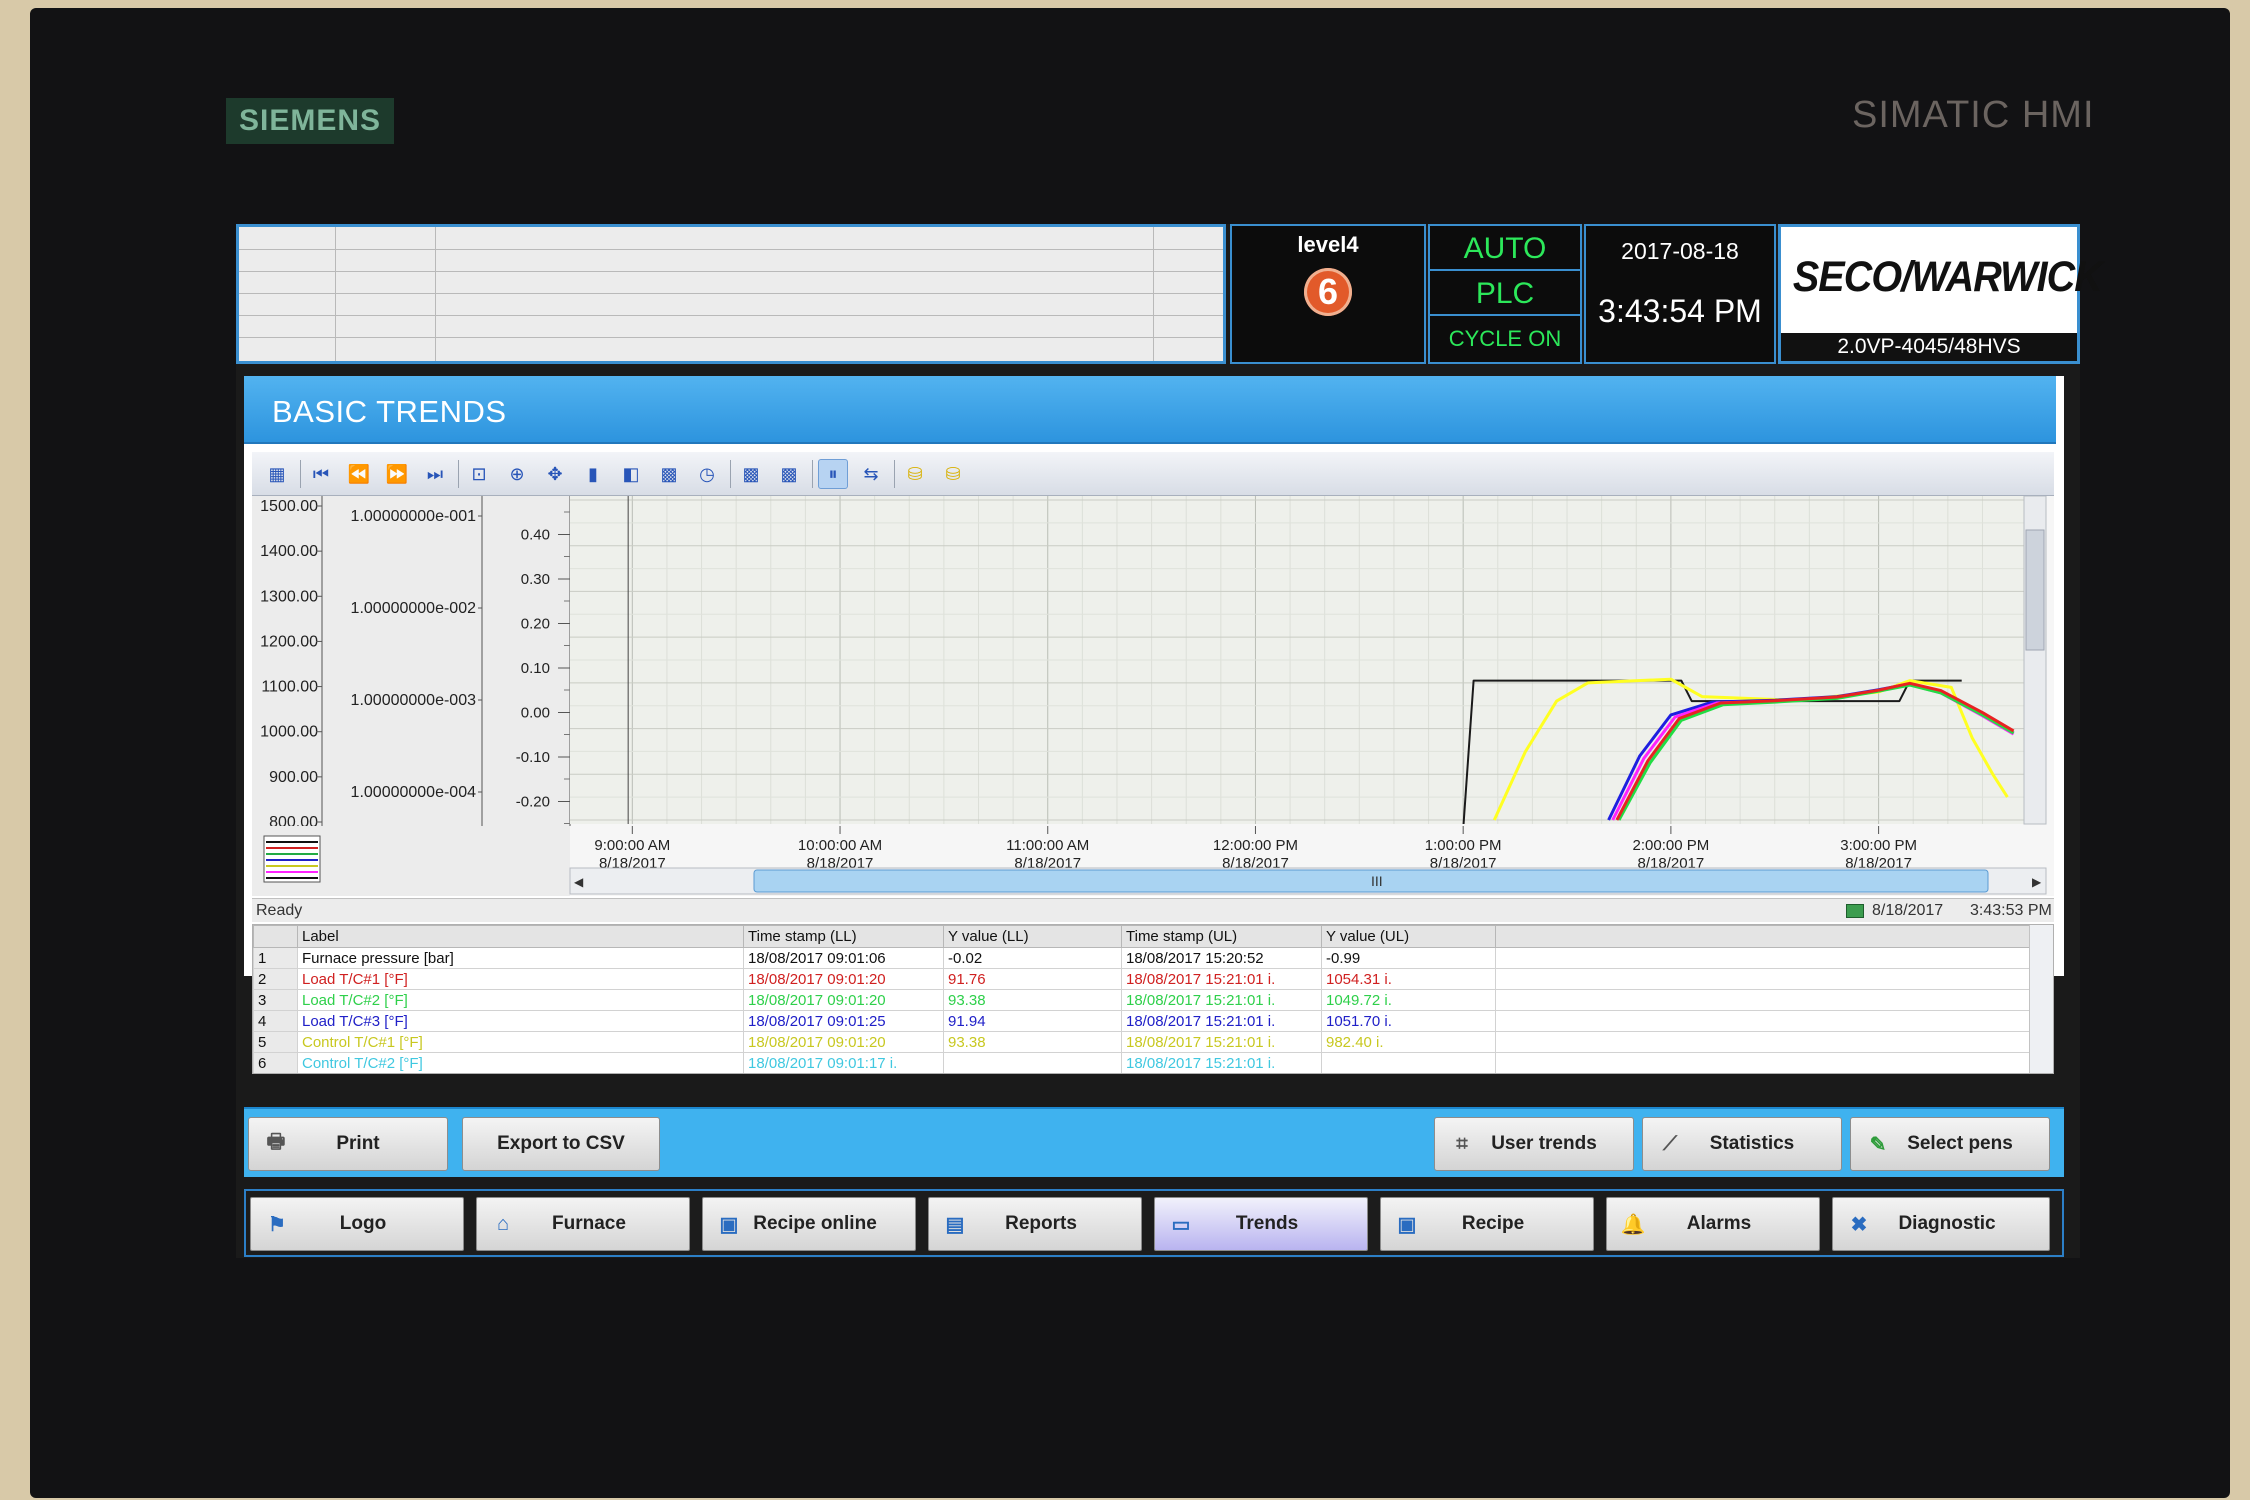 The height and width of the screenshot is (1500, 2250). I want to click on pause-icon: ⏸, so click(833, 474).